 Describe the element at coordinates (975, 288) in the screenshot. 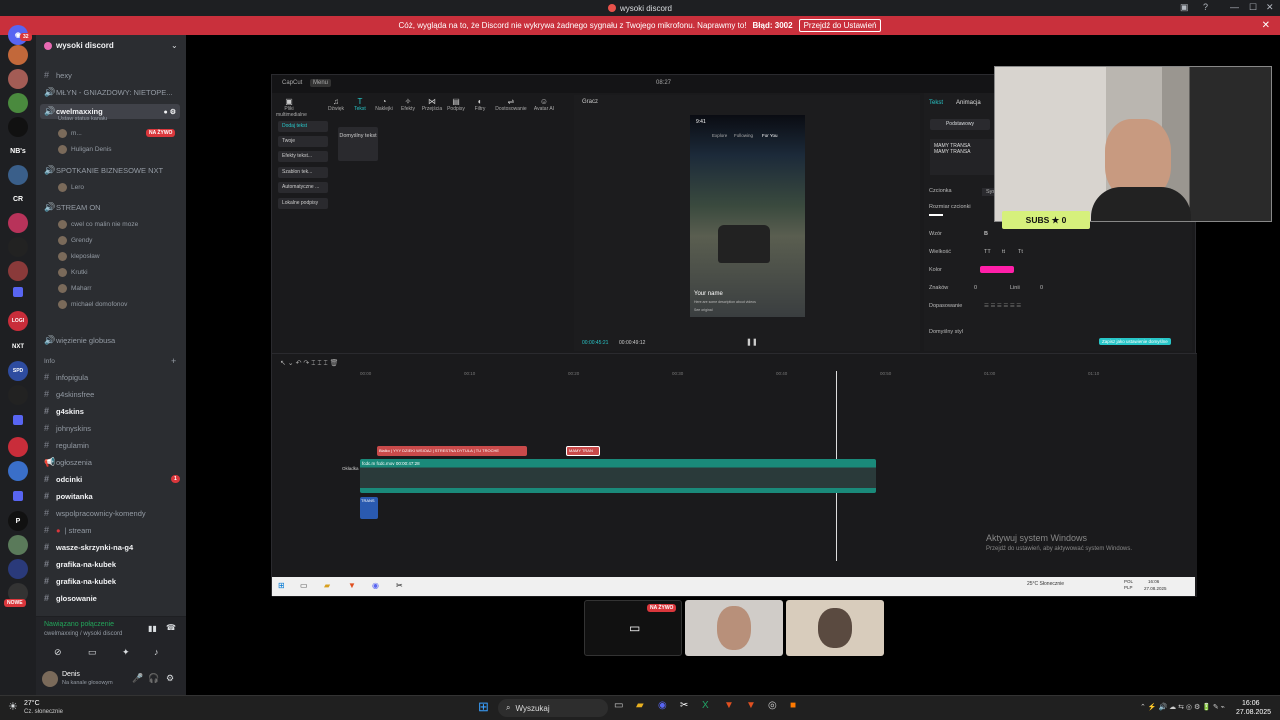

I see `chars-value: 0` at that location.